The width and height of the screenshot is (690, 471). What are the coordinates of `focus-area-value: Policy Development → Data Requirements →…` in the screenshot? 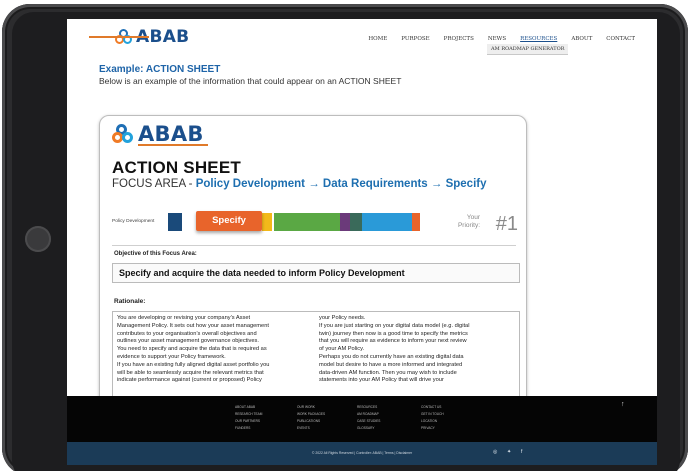 It's located at (341, 184).